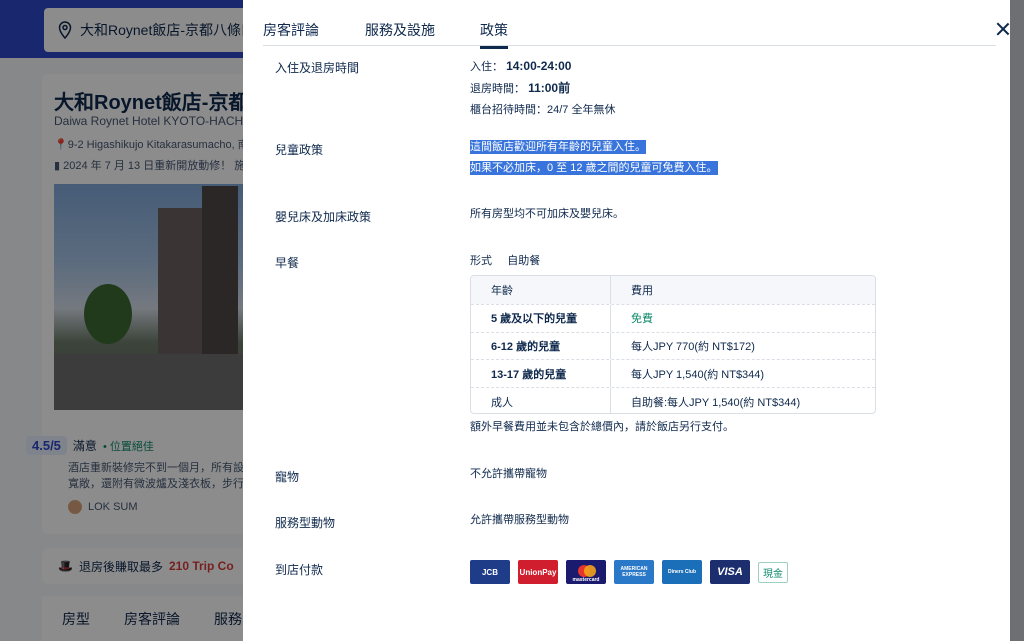  Describe the element at coordinates (673, 317) in the screenshot. I see `table-row: 5 歲及以下的兒童 免費` at that location.